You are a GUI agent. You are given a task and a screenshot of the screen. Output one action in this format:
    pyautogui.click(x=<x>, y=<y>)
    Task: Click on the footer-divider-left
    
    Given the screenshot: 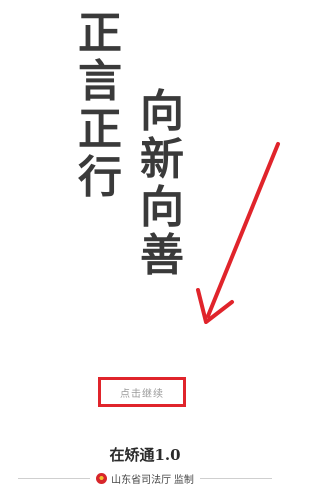 What is the action you would take?
    pyautogui.click(x=54, y=478)
    